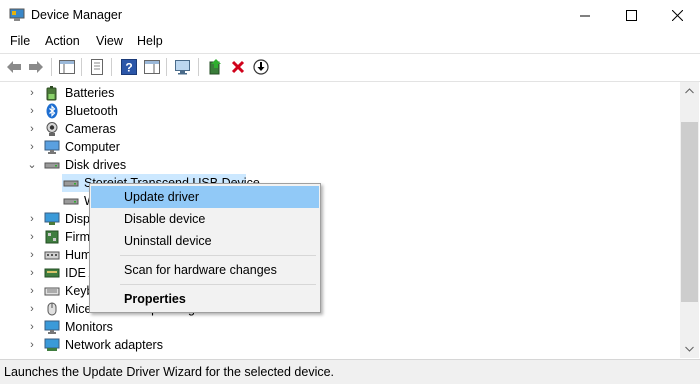  What do you see at coordinates (350, 67) in the screenshot?
I see `toolbar: ?` at bounding box center [350, 67].